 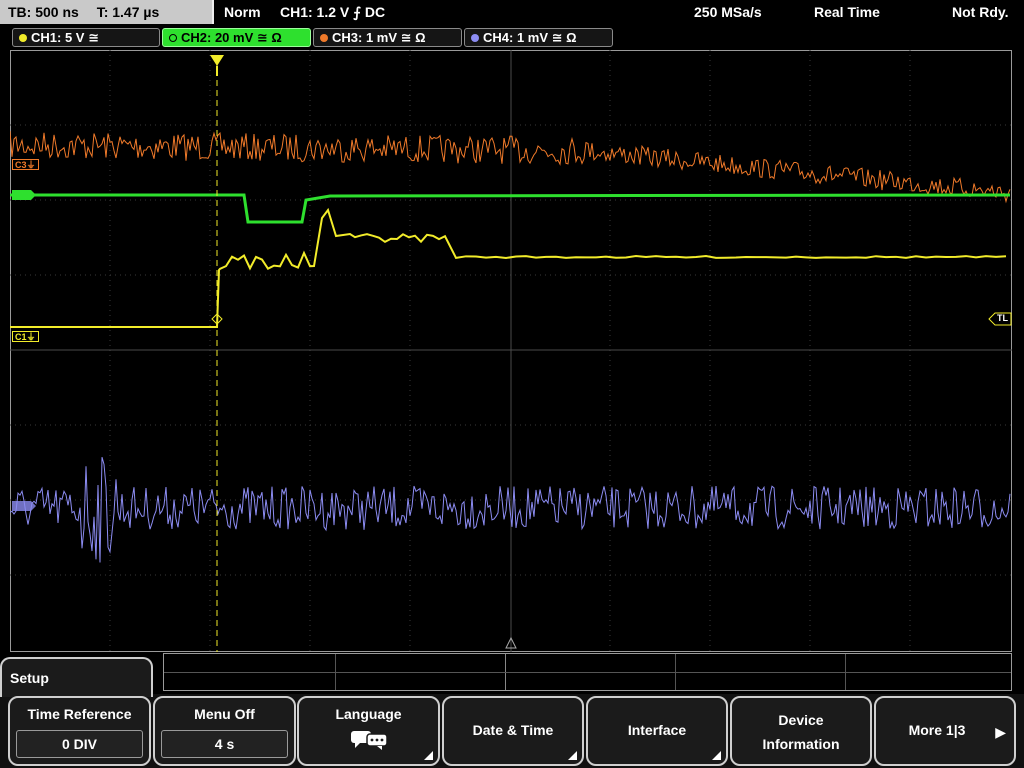 What do you see at coordinates (368, 714) in the screenshot?
I see `language-label: Language` at bounding box center [368, 714].